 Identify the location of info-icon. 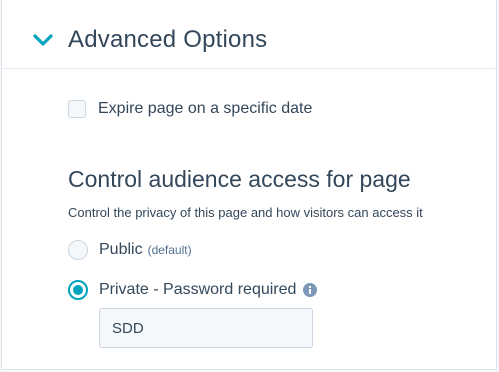
(310, 290).